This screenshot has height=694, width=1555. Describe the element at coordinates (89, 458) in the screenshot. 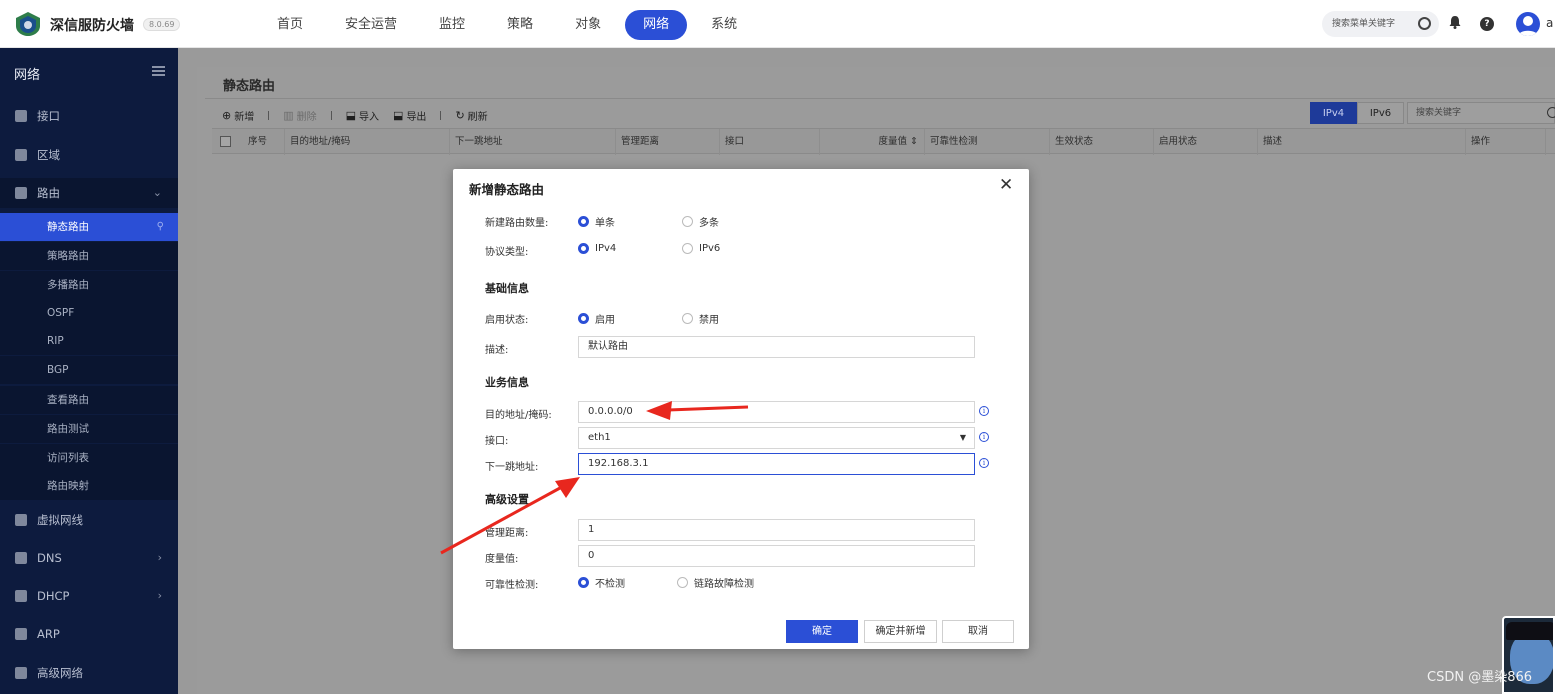

I see `sidebar-sub-access-list: 访问列表` at that location.